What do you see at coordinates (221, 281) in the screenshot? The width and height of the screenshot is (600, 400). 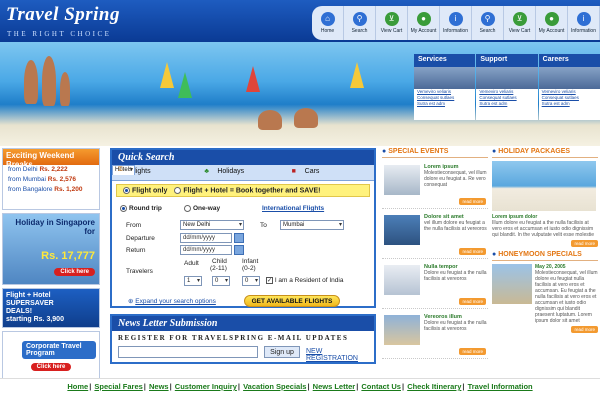 I see `child-select: 0` at bounding box center [221, 281].